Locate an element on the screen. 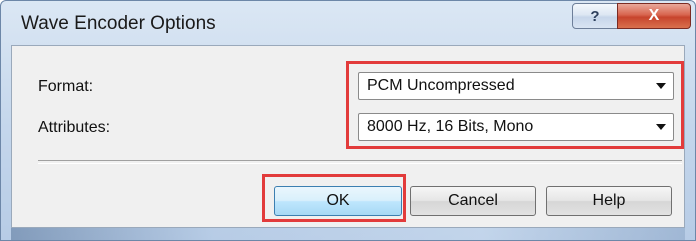 This screenshot has width=696, height=241. help-icon: ? is located at coordinates (595, 16).